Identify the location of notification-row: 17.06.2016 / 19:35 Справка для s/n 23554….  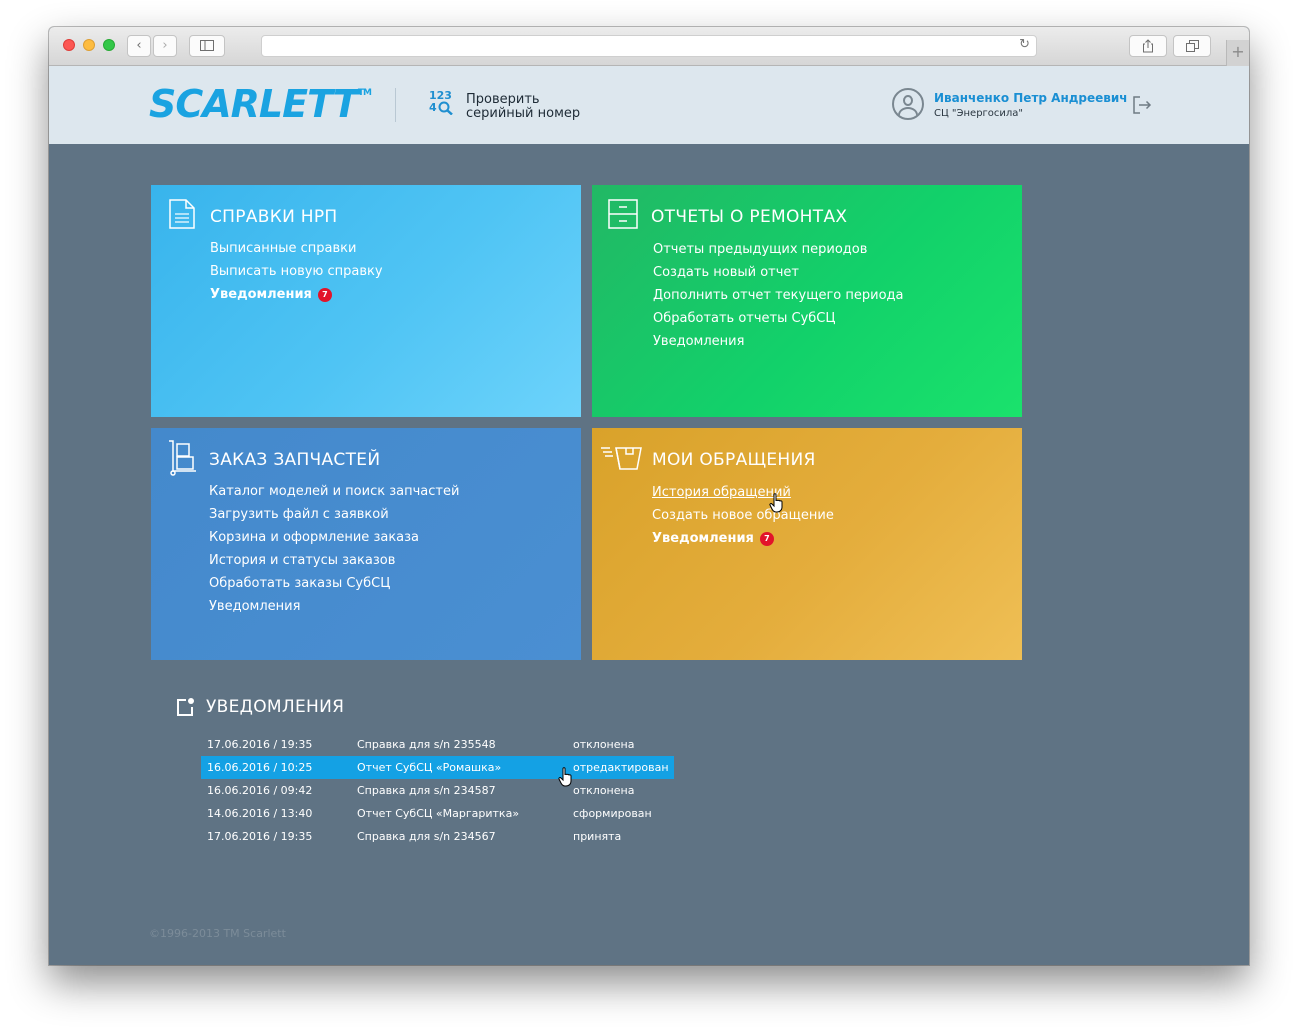
(437, 744).